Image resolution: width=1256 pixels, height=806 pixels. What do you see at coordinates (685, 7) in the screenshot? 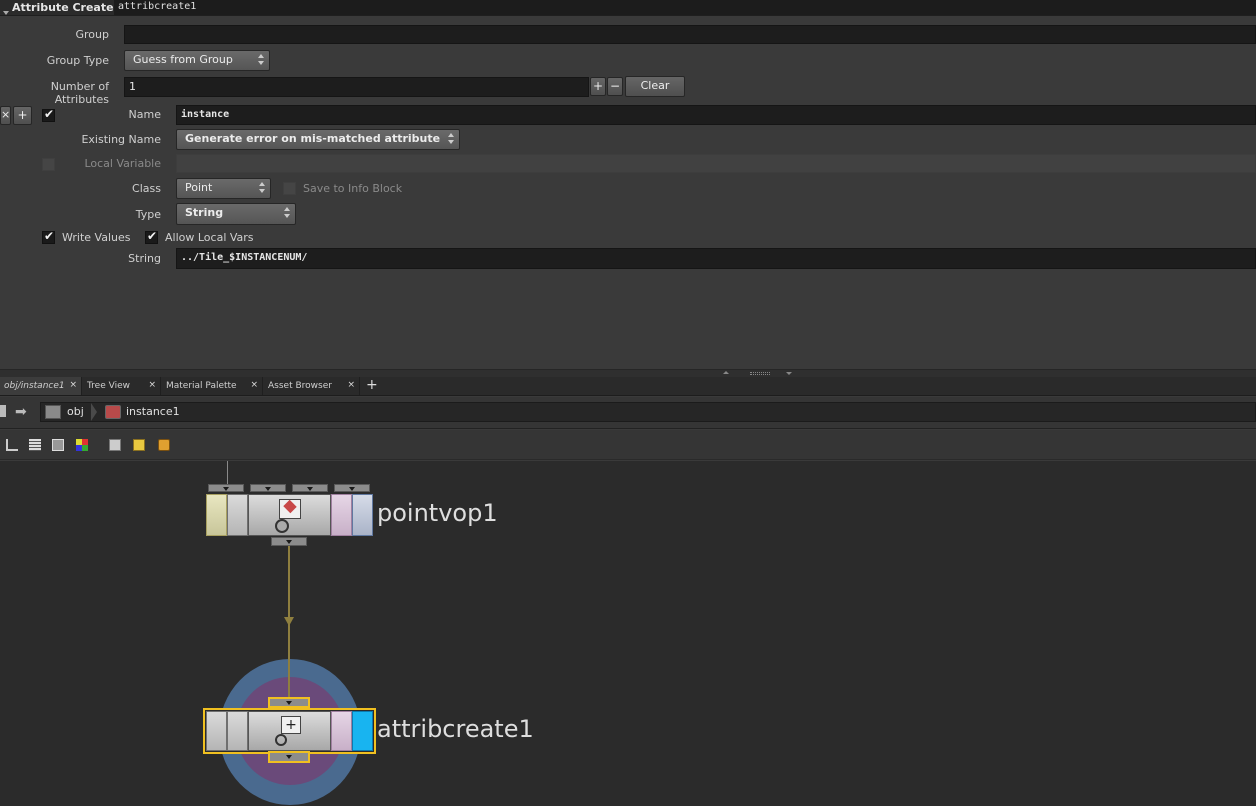
I see `node-name-field: attribcreate1` at bounding box center [685, 7].